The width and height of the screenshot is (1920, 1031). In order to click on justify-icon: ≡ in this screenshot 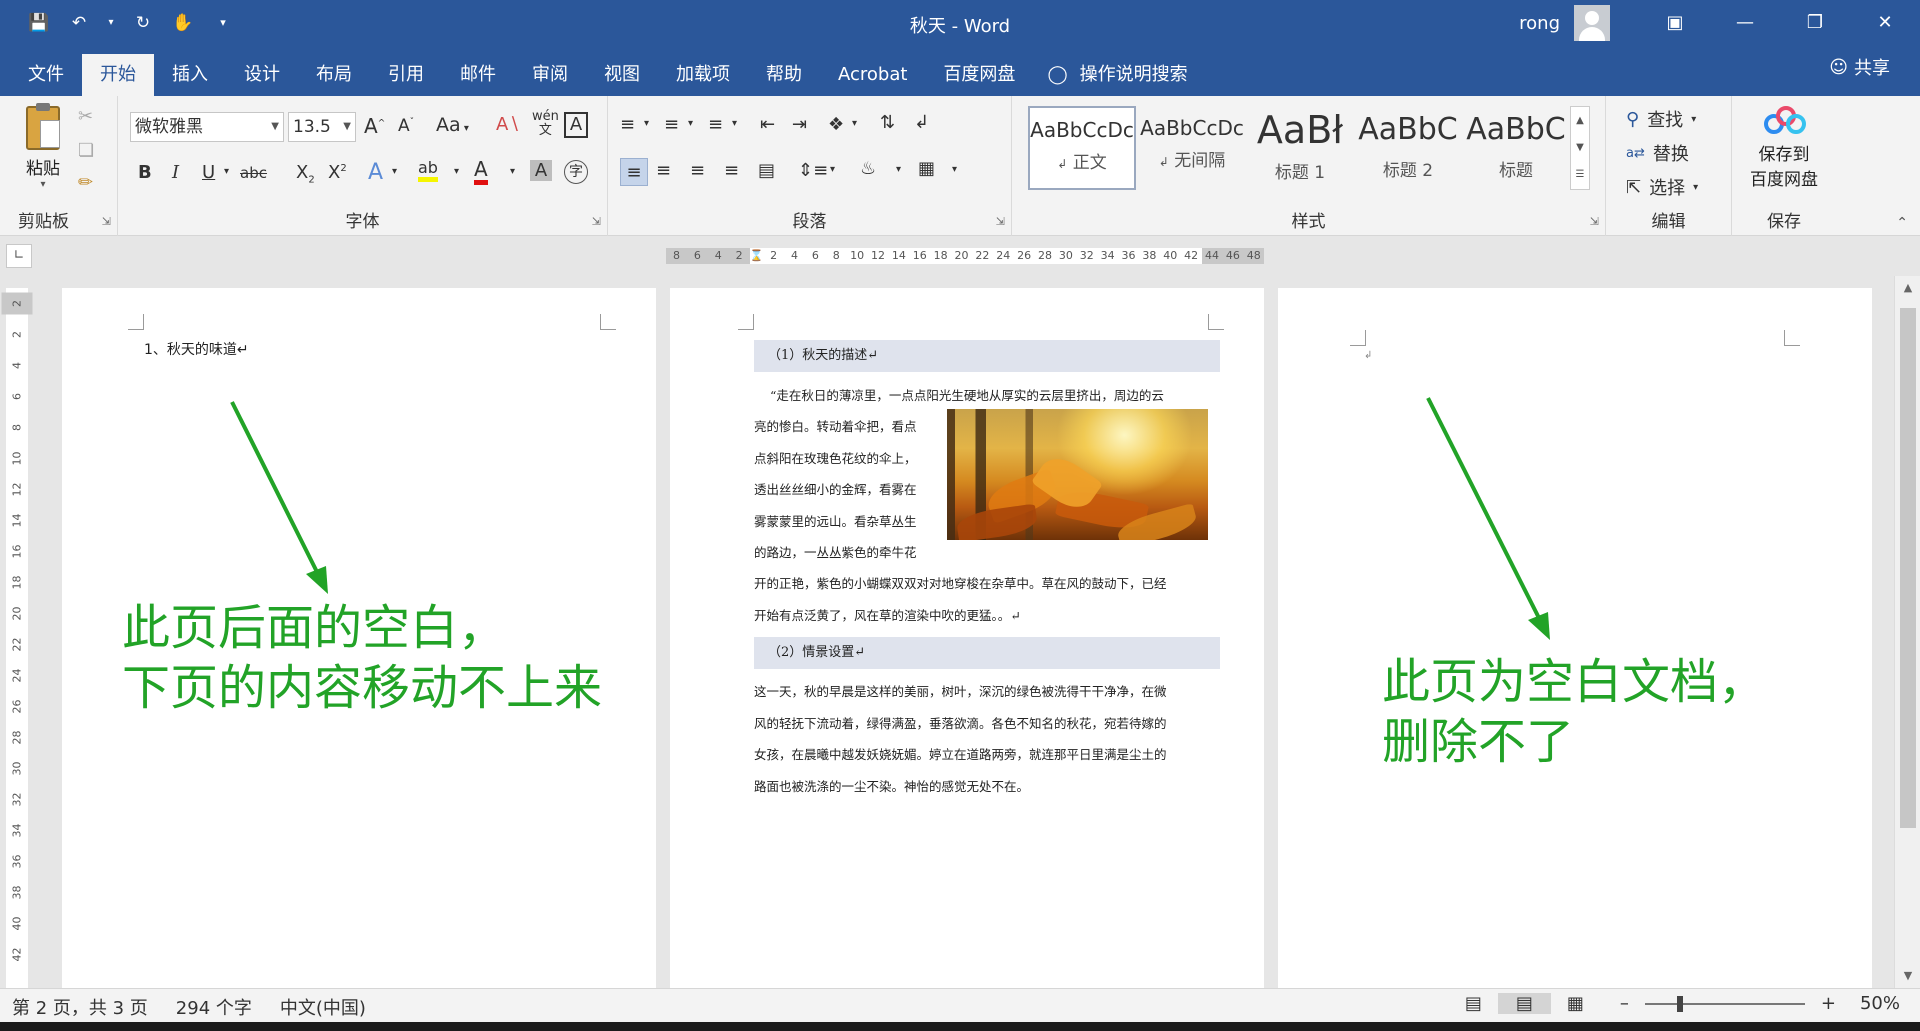, I will do `click(731, 170)`.